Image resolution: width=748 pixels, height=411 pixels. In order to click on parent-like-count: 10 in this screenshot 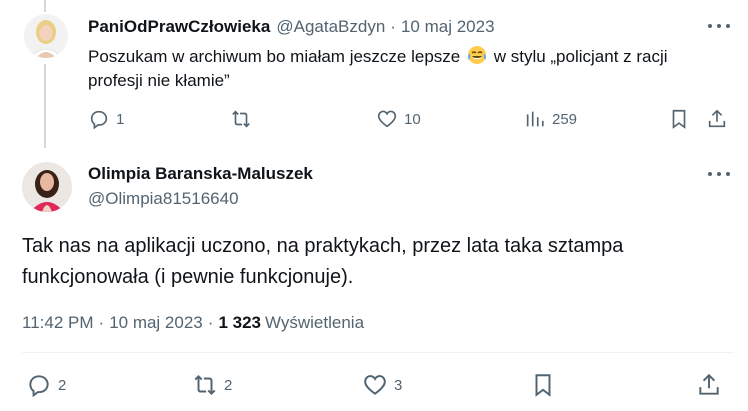, I will do `click(412, 119)`.